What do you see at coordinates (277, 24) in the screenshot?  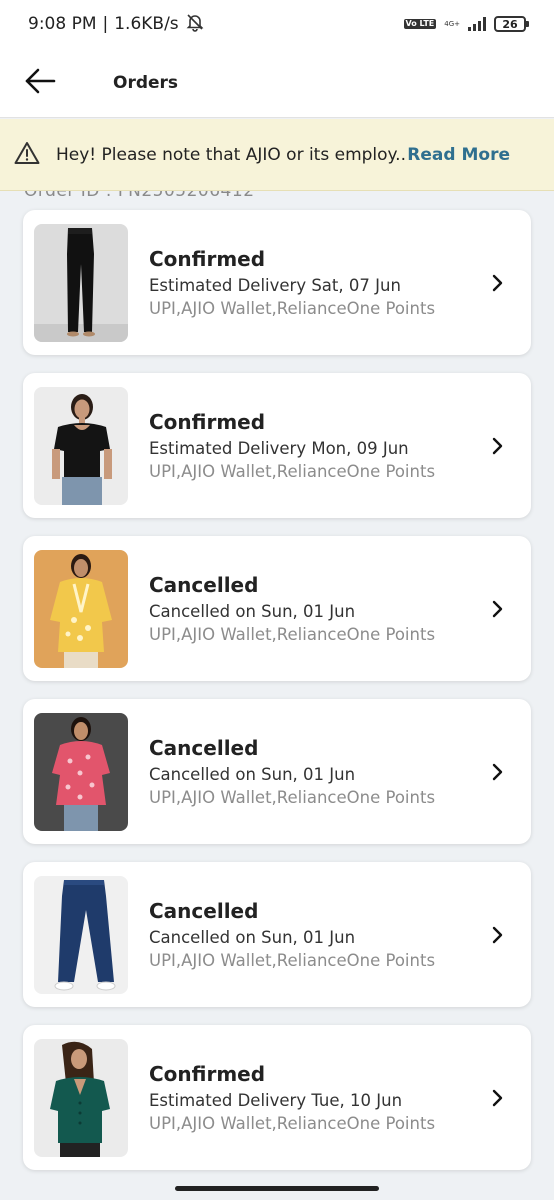 I see `status-bar: 9:08 PM | 1.6KB/s Vo LTE 4G+ 26` at bounding box center [277, 24].